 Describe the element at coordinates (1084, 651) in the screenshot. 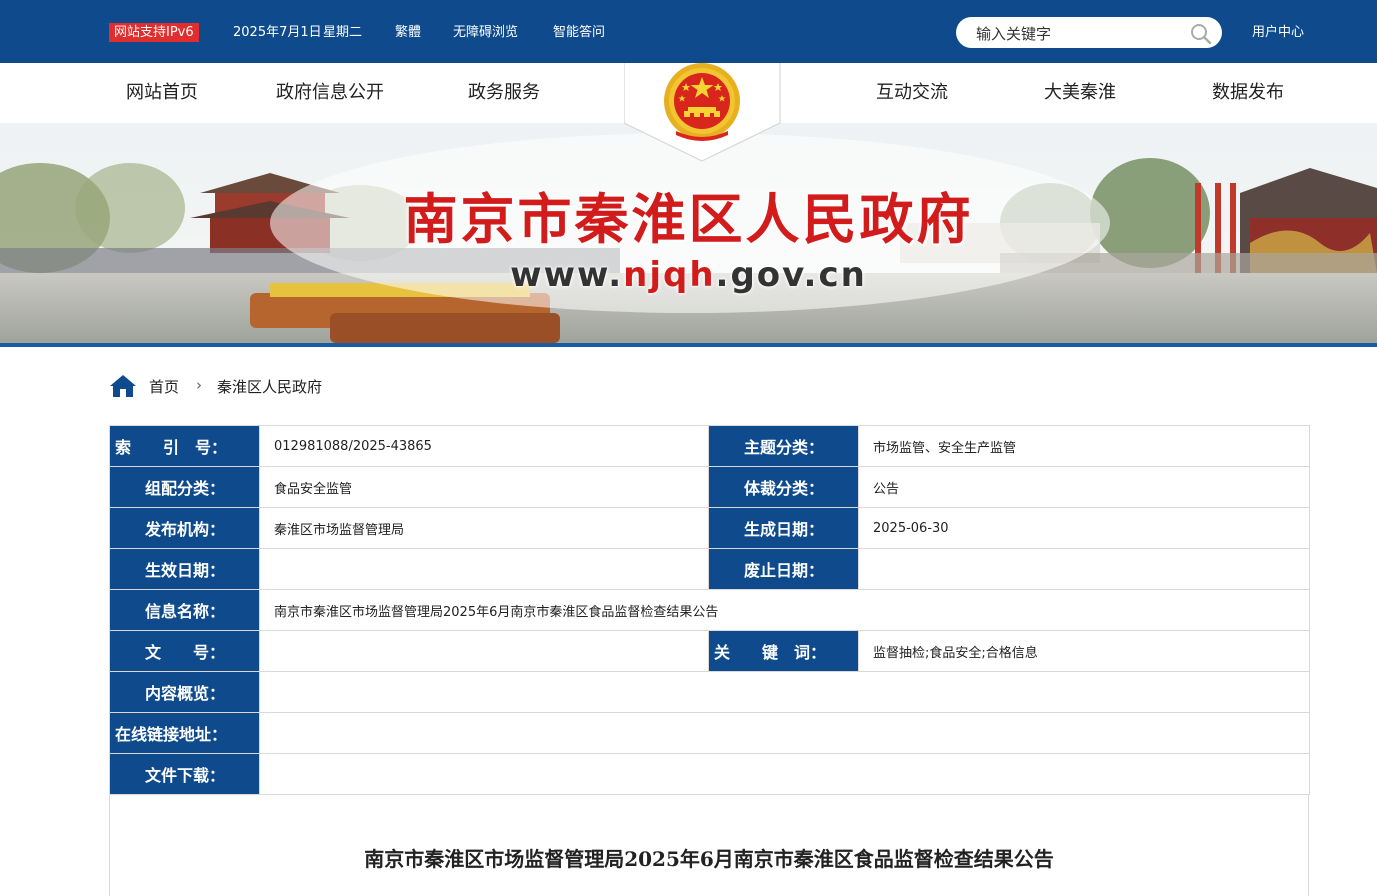

I see `keywords-value: 监督抽检;食品安全;合格信息` at that location.